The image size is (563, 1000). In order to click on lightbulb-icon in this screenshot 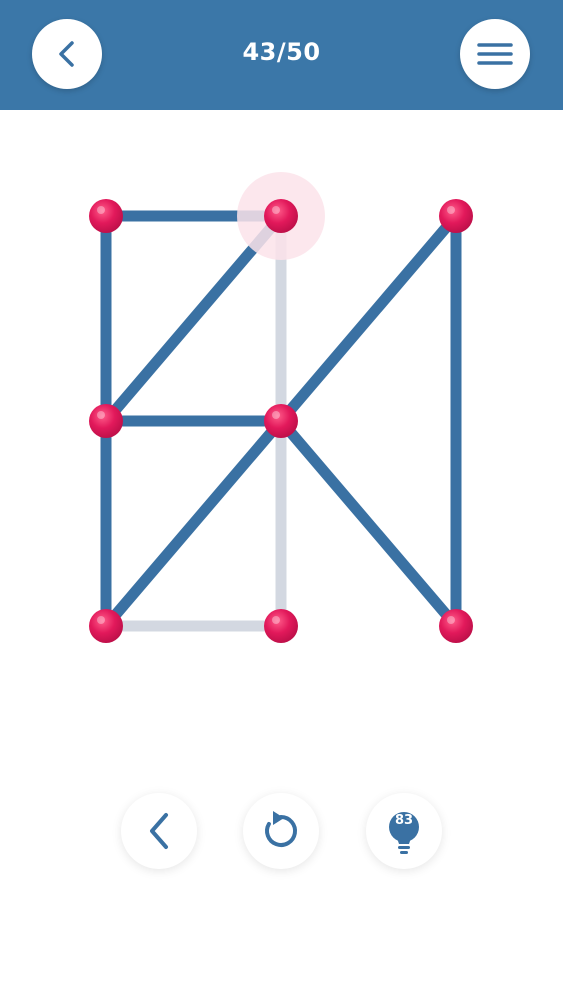, I will do `click(404, 833)`.